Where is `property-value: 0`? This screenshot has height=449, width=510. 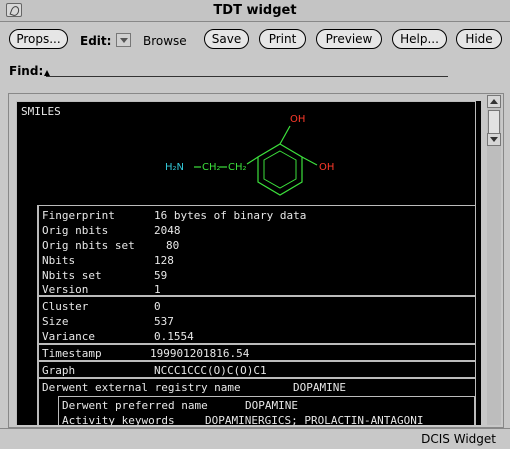
property-value: 0 is located at coordinates (157, 306).